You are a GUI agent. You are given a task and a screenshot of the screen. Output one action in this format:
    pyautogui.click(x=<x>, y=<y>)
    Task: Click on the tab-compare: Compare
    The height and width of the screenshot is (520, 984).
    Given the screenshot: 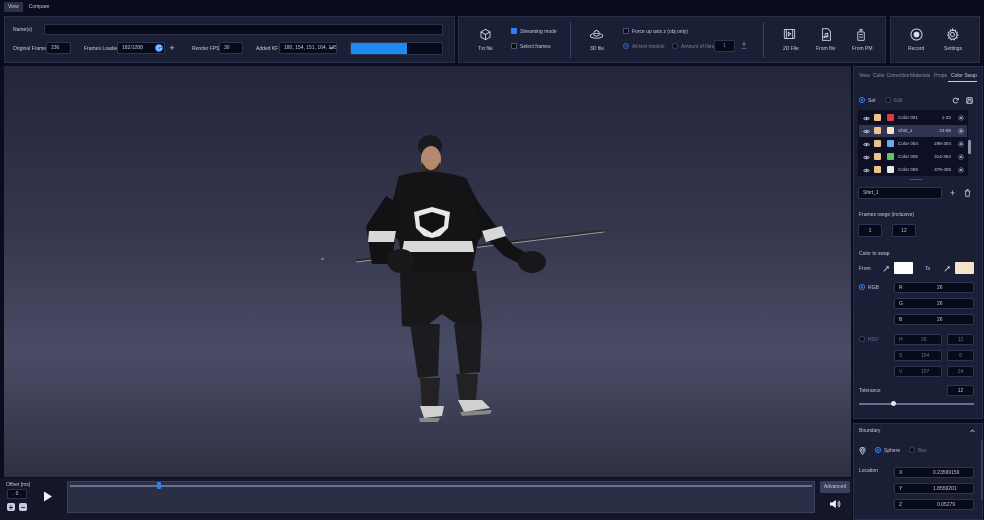 What is the action you would take?
    pyautogui.click(x=39, y=7)
    